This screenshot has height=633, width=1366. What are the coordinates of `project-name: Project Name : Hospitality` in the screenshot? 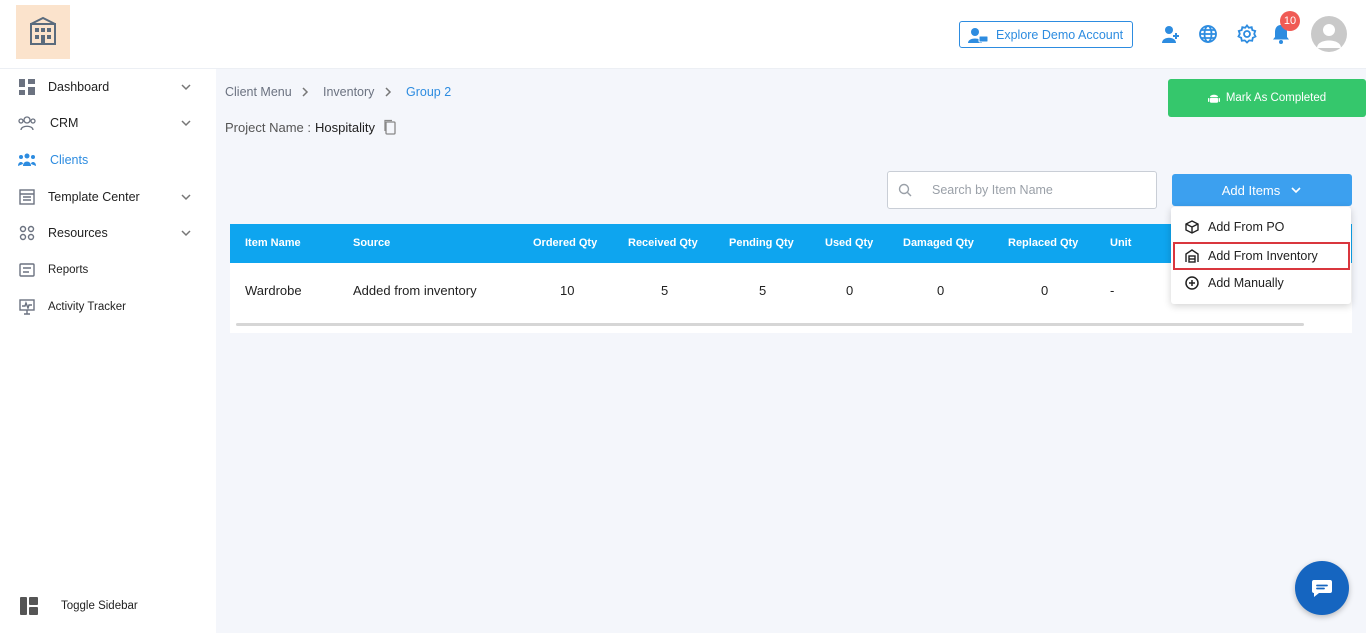 It's located at (311, 127).